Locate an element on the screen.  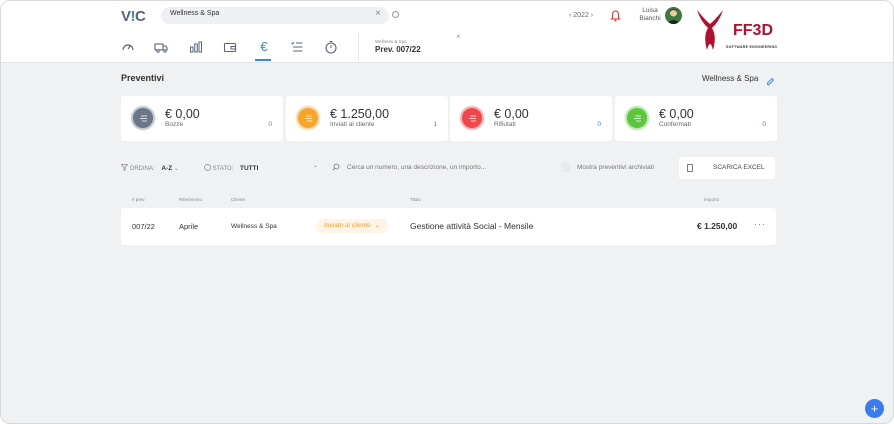
dashboard-icon is located at coordinates (128, 47).